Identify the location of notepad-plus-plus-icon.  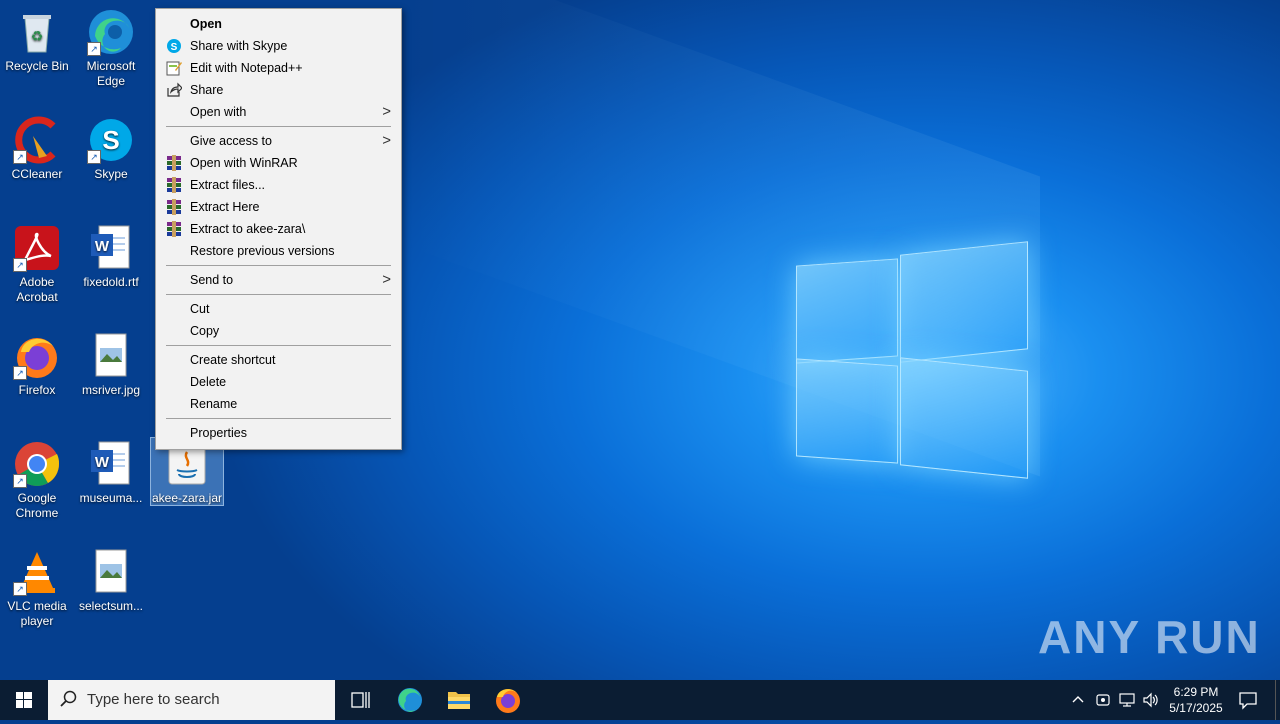
(174, 68).